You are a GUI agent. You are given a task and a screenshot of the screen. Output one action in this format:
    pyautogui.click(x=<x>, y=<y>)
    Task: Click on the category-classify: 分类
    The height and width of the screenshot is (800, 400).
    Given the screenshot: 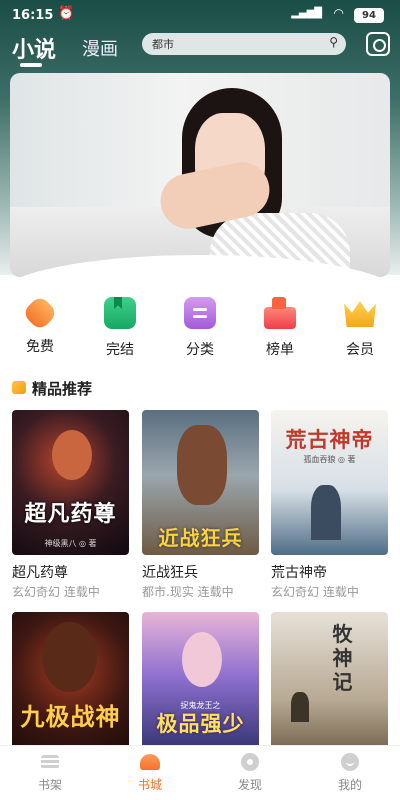 What is the action you would take?
    pyautogui.click(x=200, y=329)
    